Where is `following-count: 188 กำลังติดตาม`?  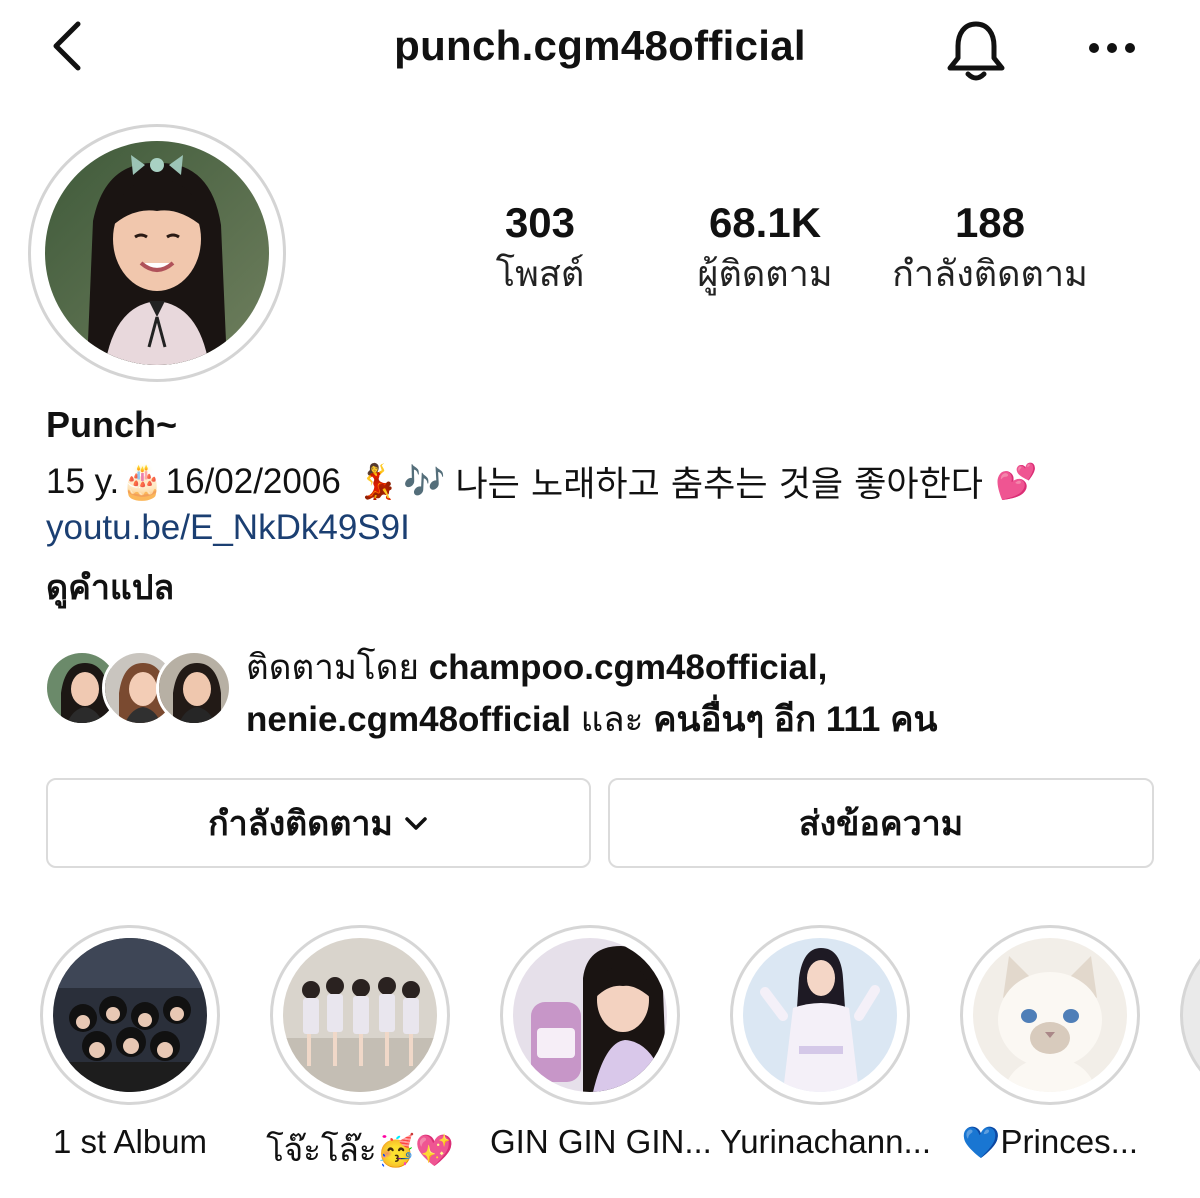 following-count: 188 กำลังติดตาม is located at coordinates (990, 249).